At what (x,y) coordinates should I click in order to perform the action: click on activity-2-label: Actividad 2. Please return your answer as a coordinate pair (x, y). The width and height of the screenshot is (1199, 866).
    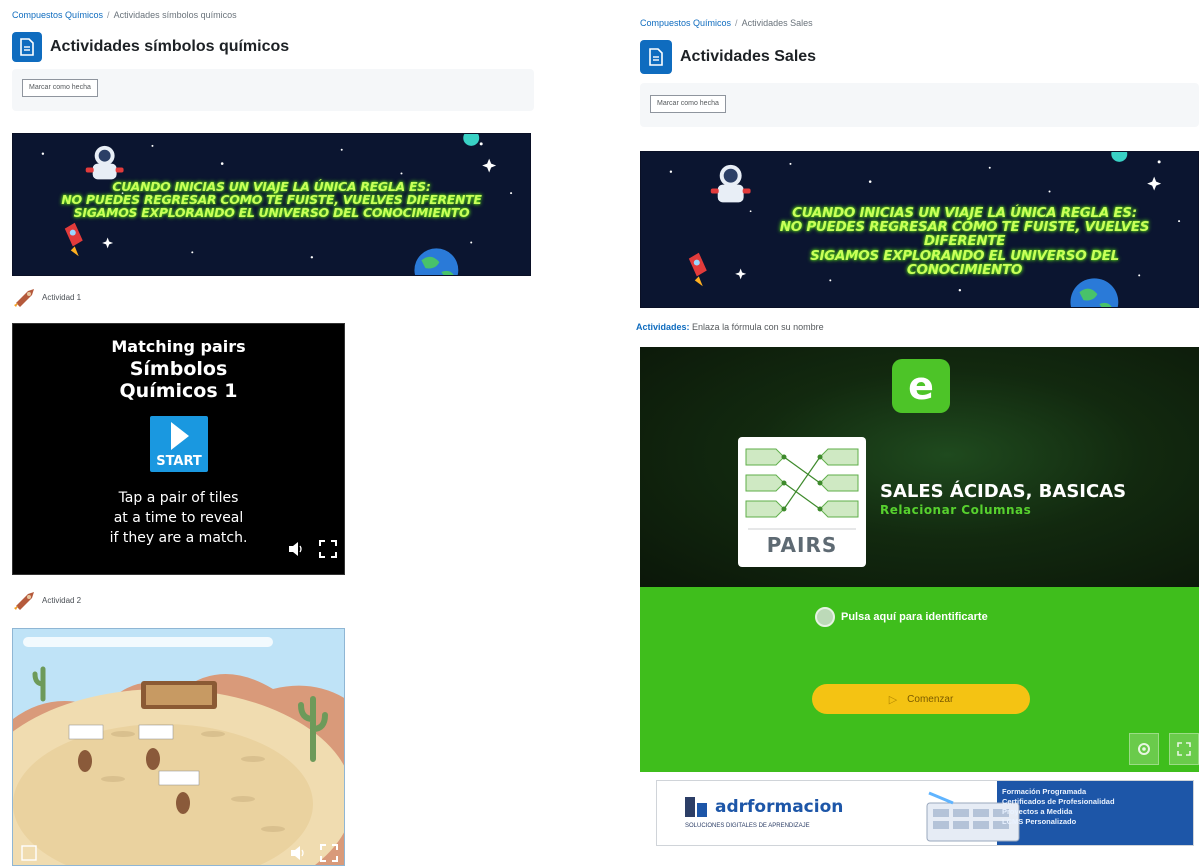
    Looking at the image, I should click on (46, 600).